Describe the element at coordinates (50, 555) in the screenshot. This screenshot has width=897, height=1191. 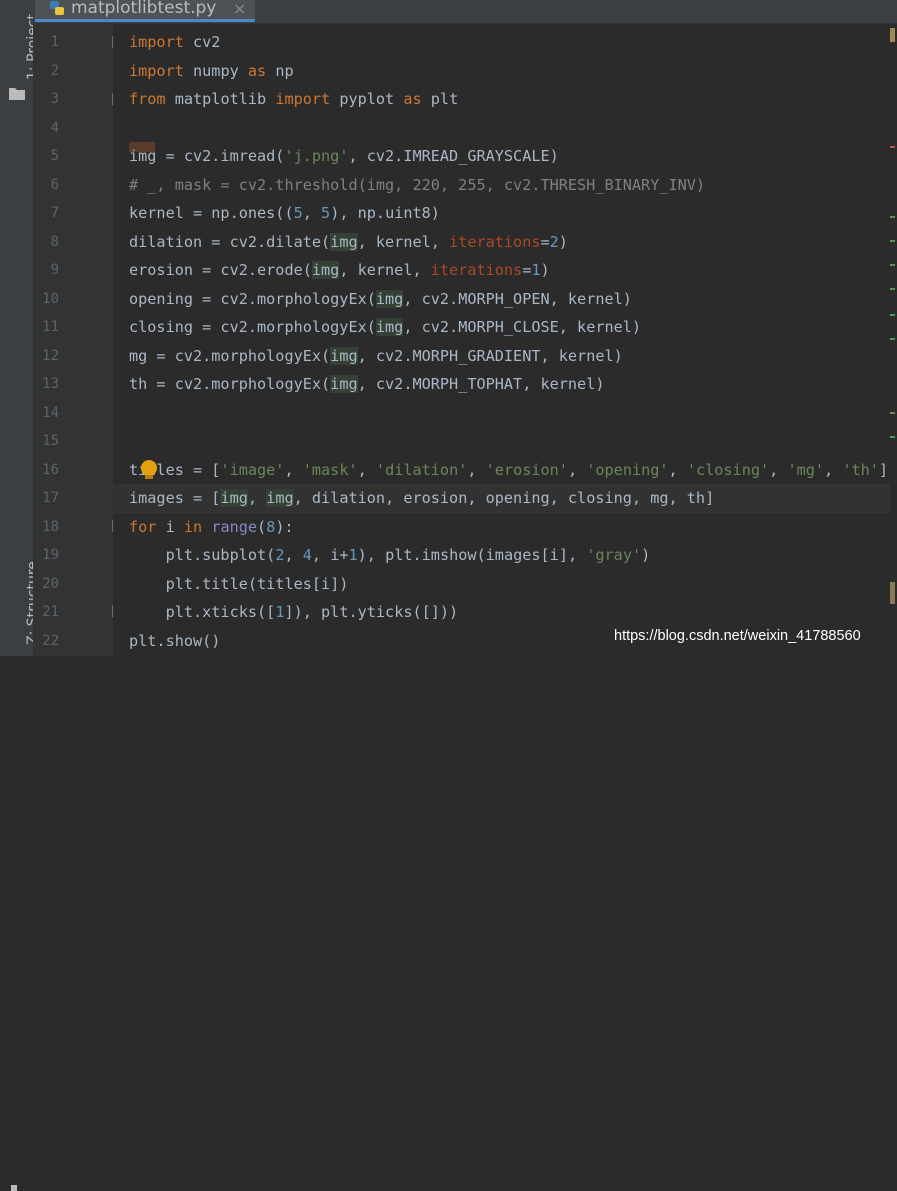
I see `line-number: 19` at that location.